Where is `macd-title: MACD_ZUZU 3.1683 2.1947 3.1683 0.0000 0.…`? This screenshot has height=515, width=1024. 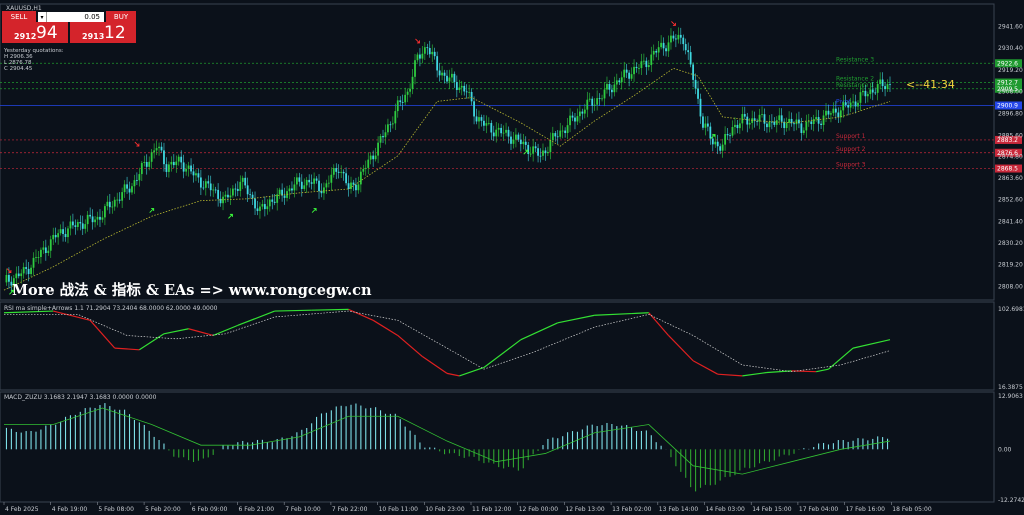
macd-title: MACD_ZUZU 3.1683 2.1947 3.1683 0.0000 0.… is located at coordinates (80, 397).